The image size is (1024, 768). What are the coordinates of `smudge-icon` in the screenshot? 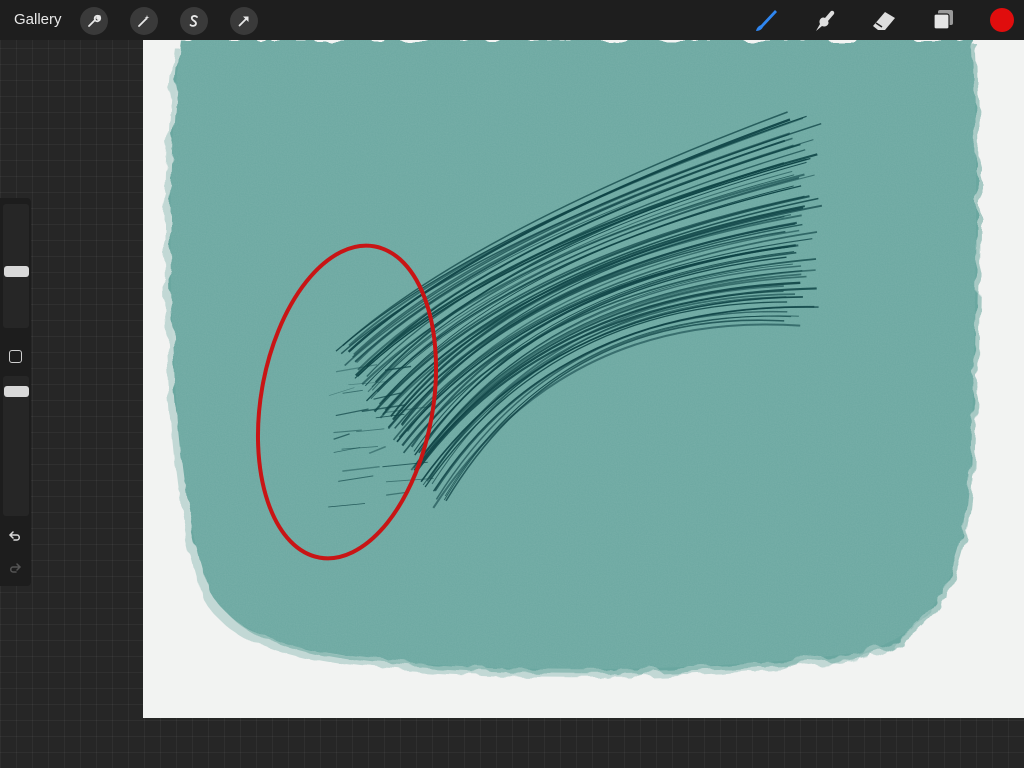 It's located at (825, 20).